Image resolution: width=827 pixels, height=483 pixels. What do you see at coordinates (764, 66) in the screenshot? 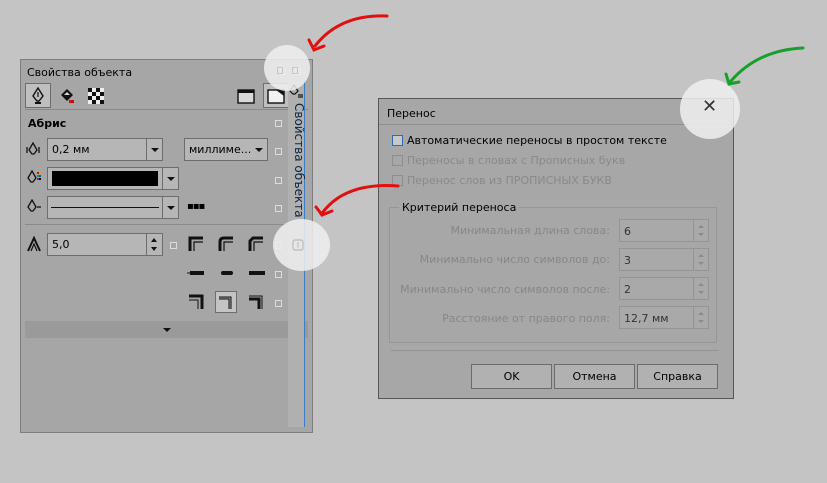
I see `arrow-green` at bounding box center [764, 66].